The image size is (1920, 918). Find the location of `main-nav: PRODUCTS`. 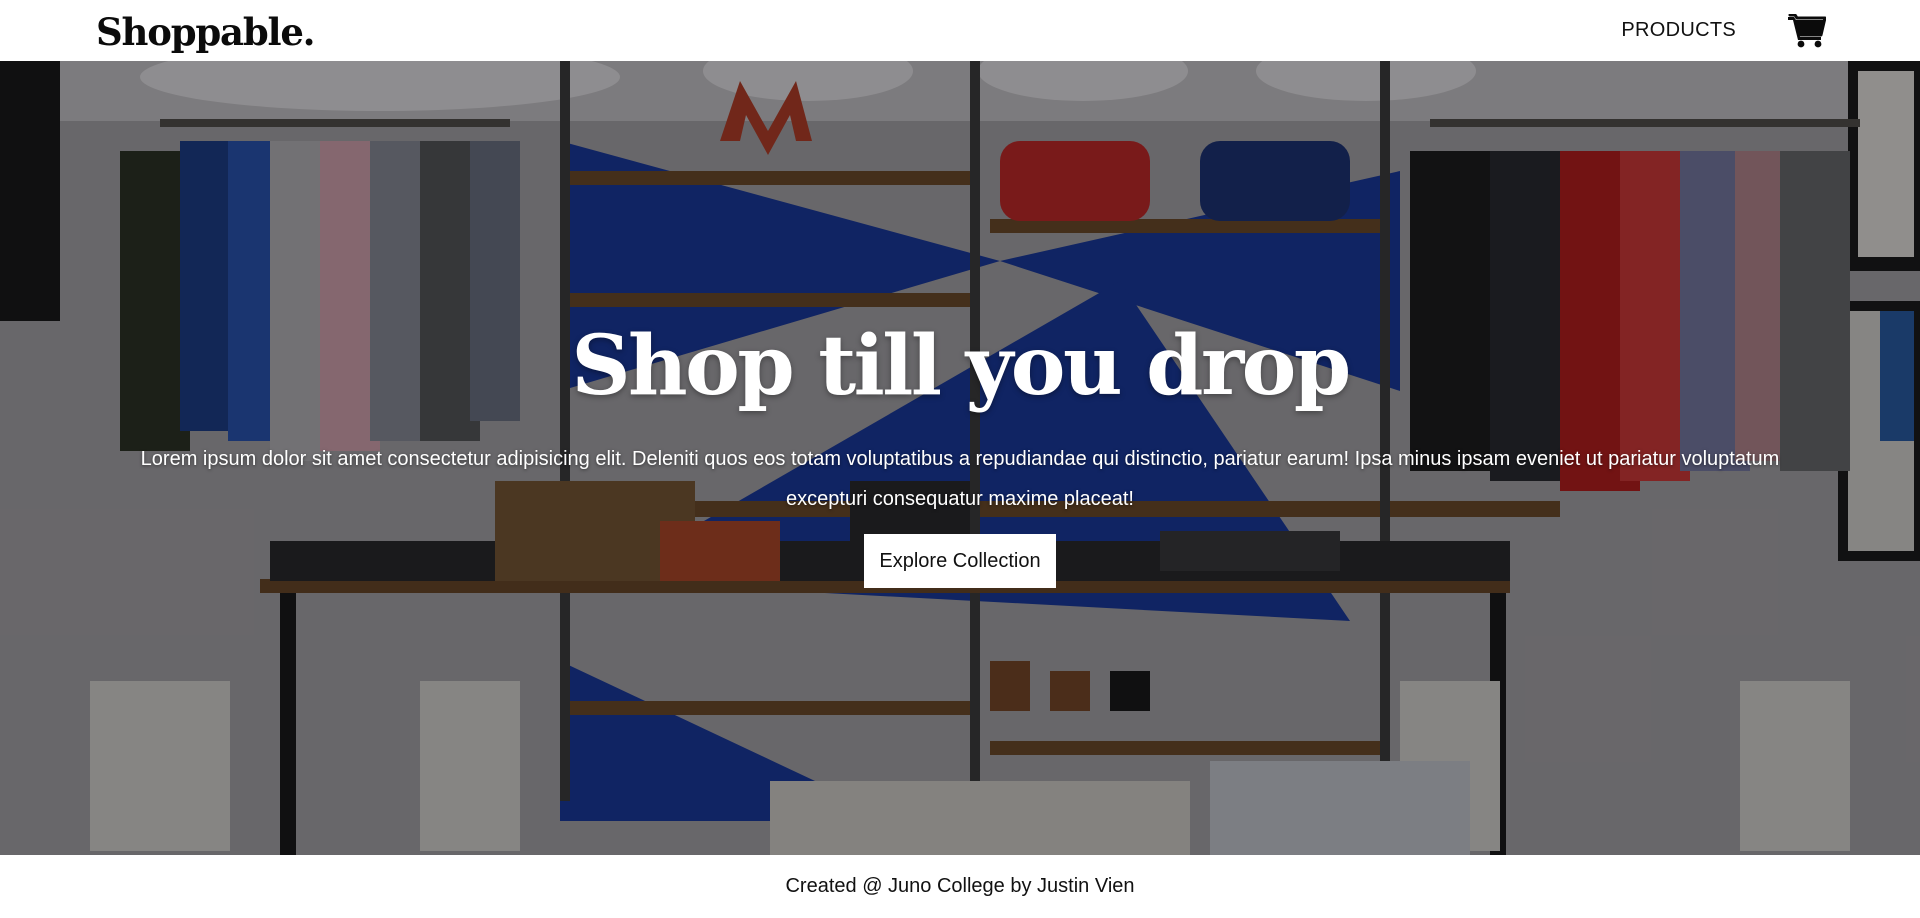

main-nav: PRODUCTS is located at coordinates (1723, 30).